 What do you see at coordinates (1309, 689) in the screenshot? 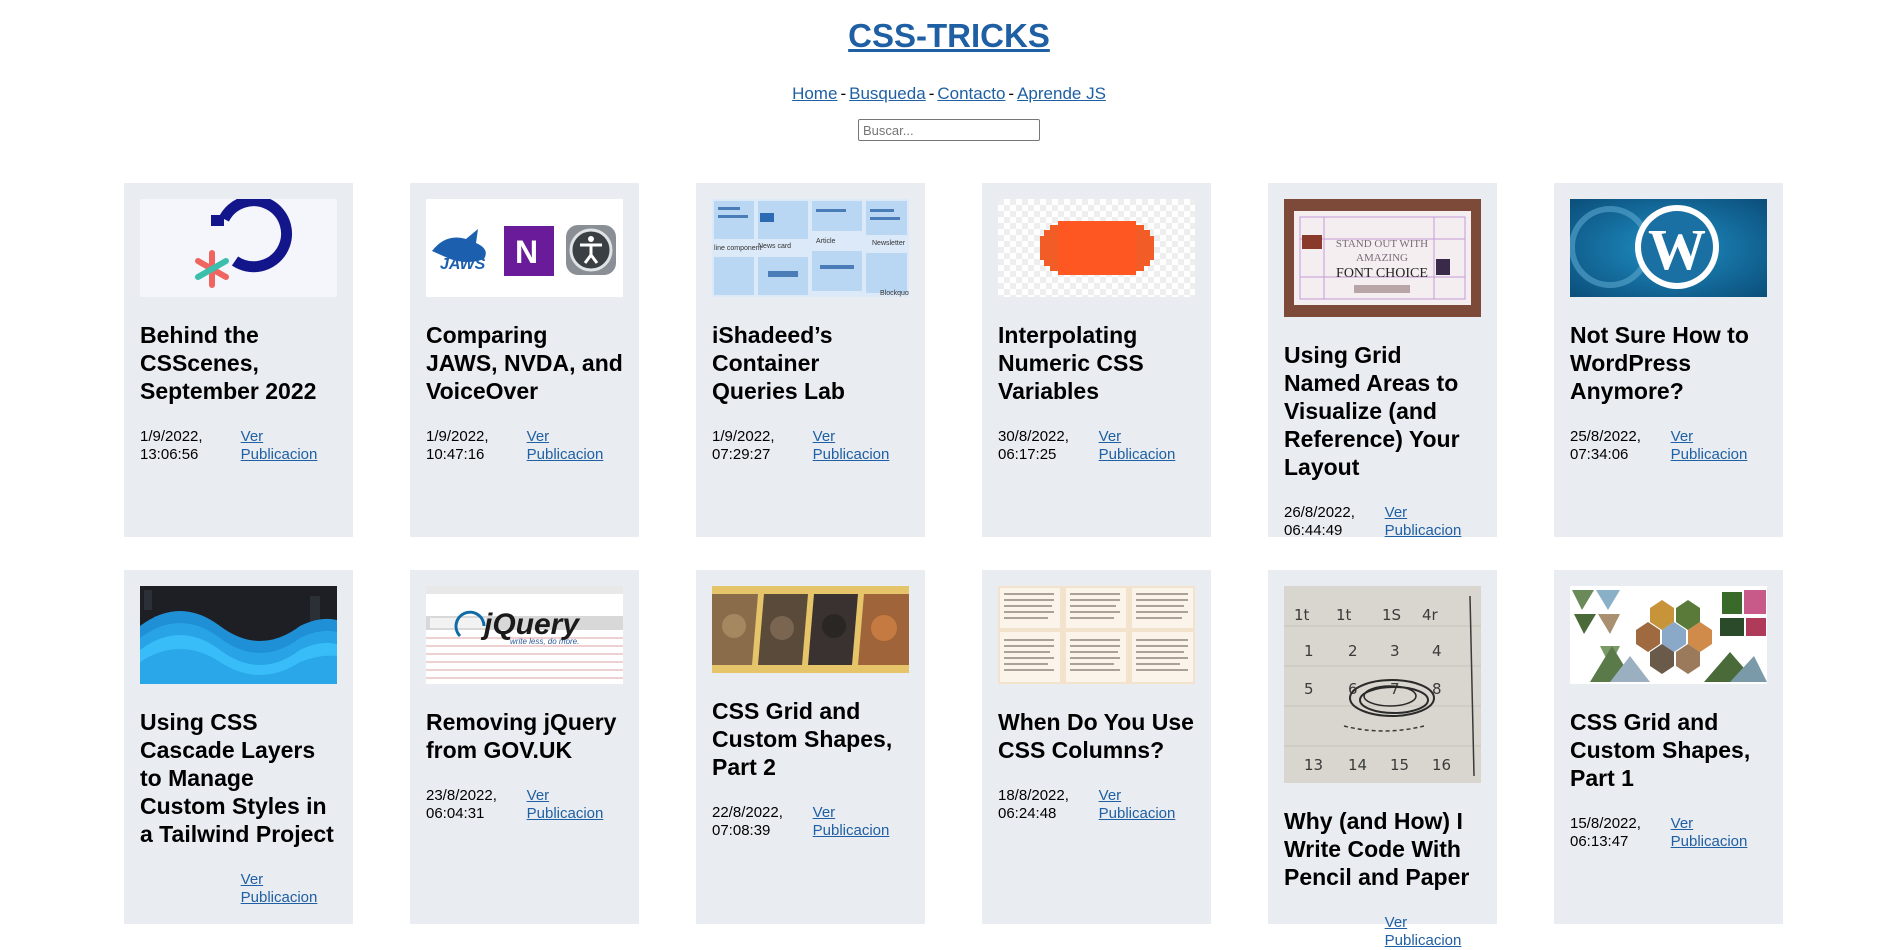
I see `svg-text: 5` at bounding box center [1309, 689].